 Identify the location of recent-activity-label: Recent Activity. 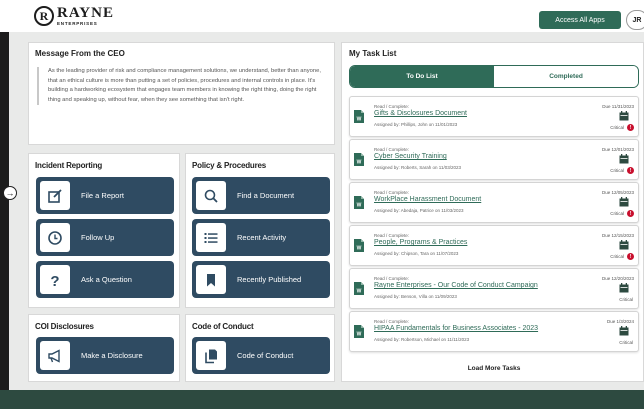
(262, 237).